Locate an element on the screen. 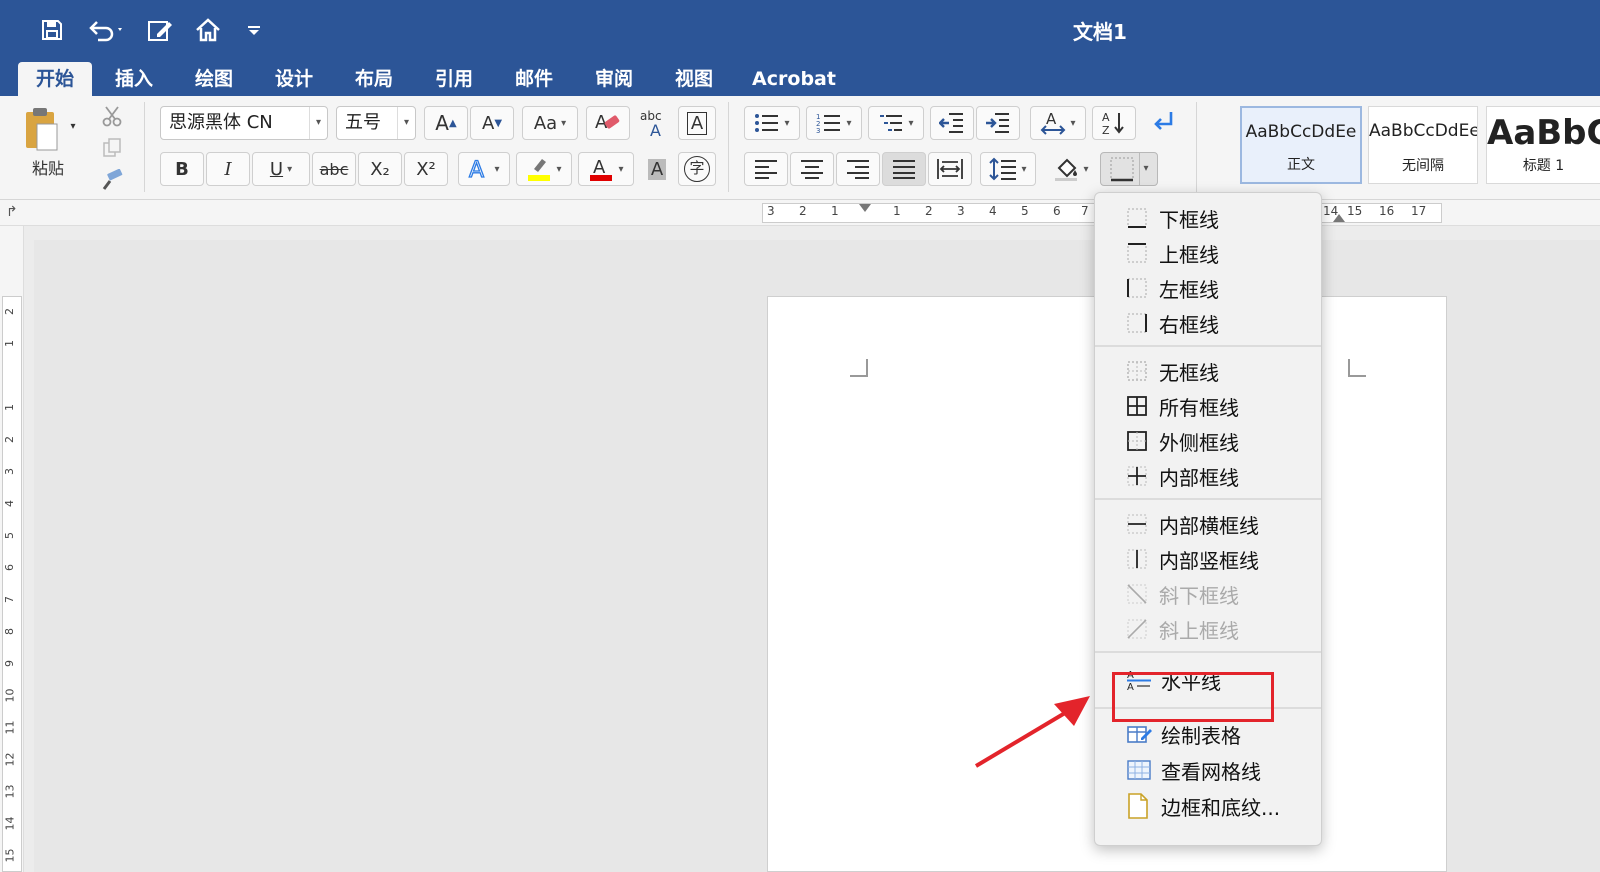  menu-item-outside-borders: 外侧框线 is located at coordinates (1208, 441).